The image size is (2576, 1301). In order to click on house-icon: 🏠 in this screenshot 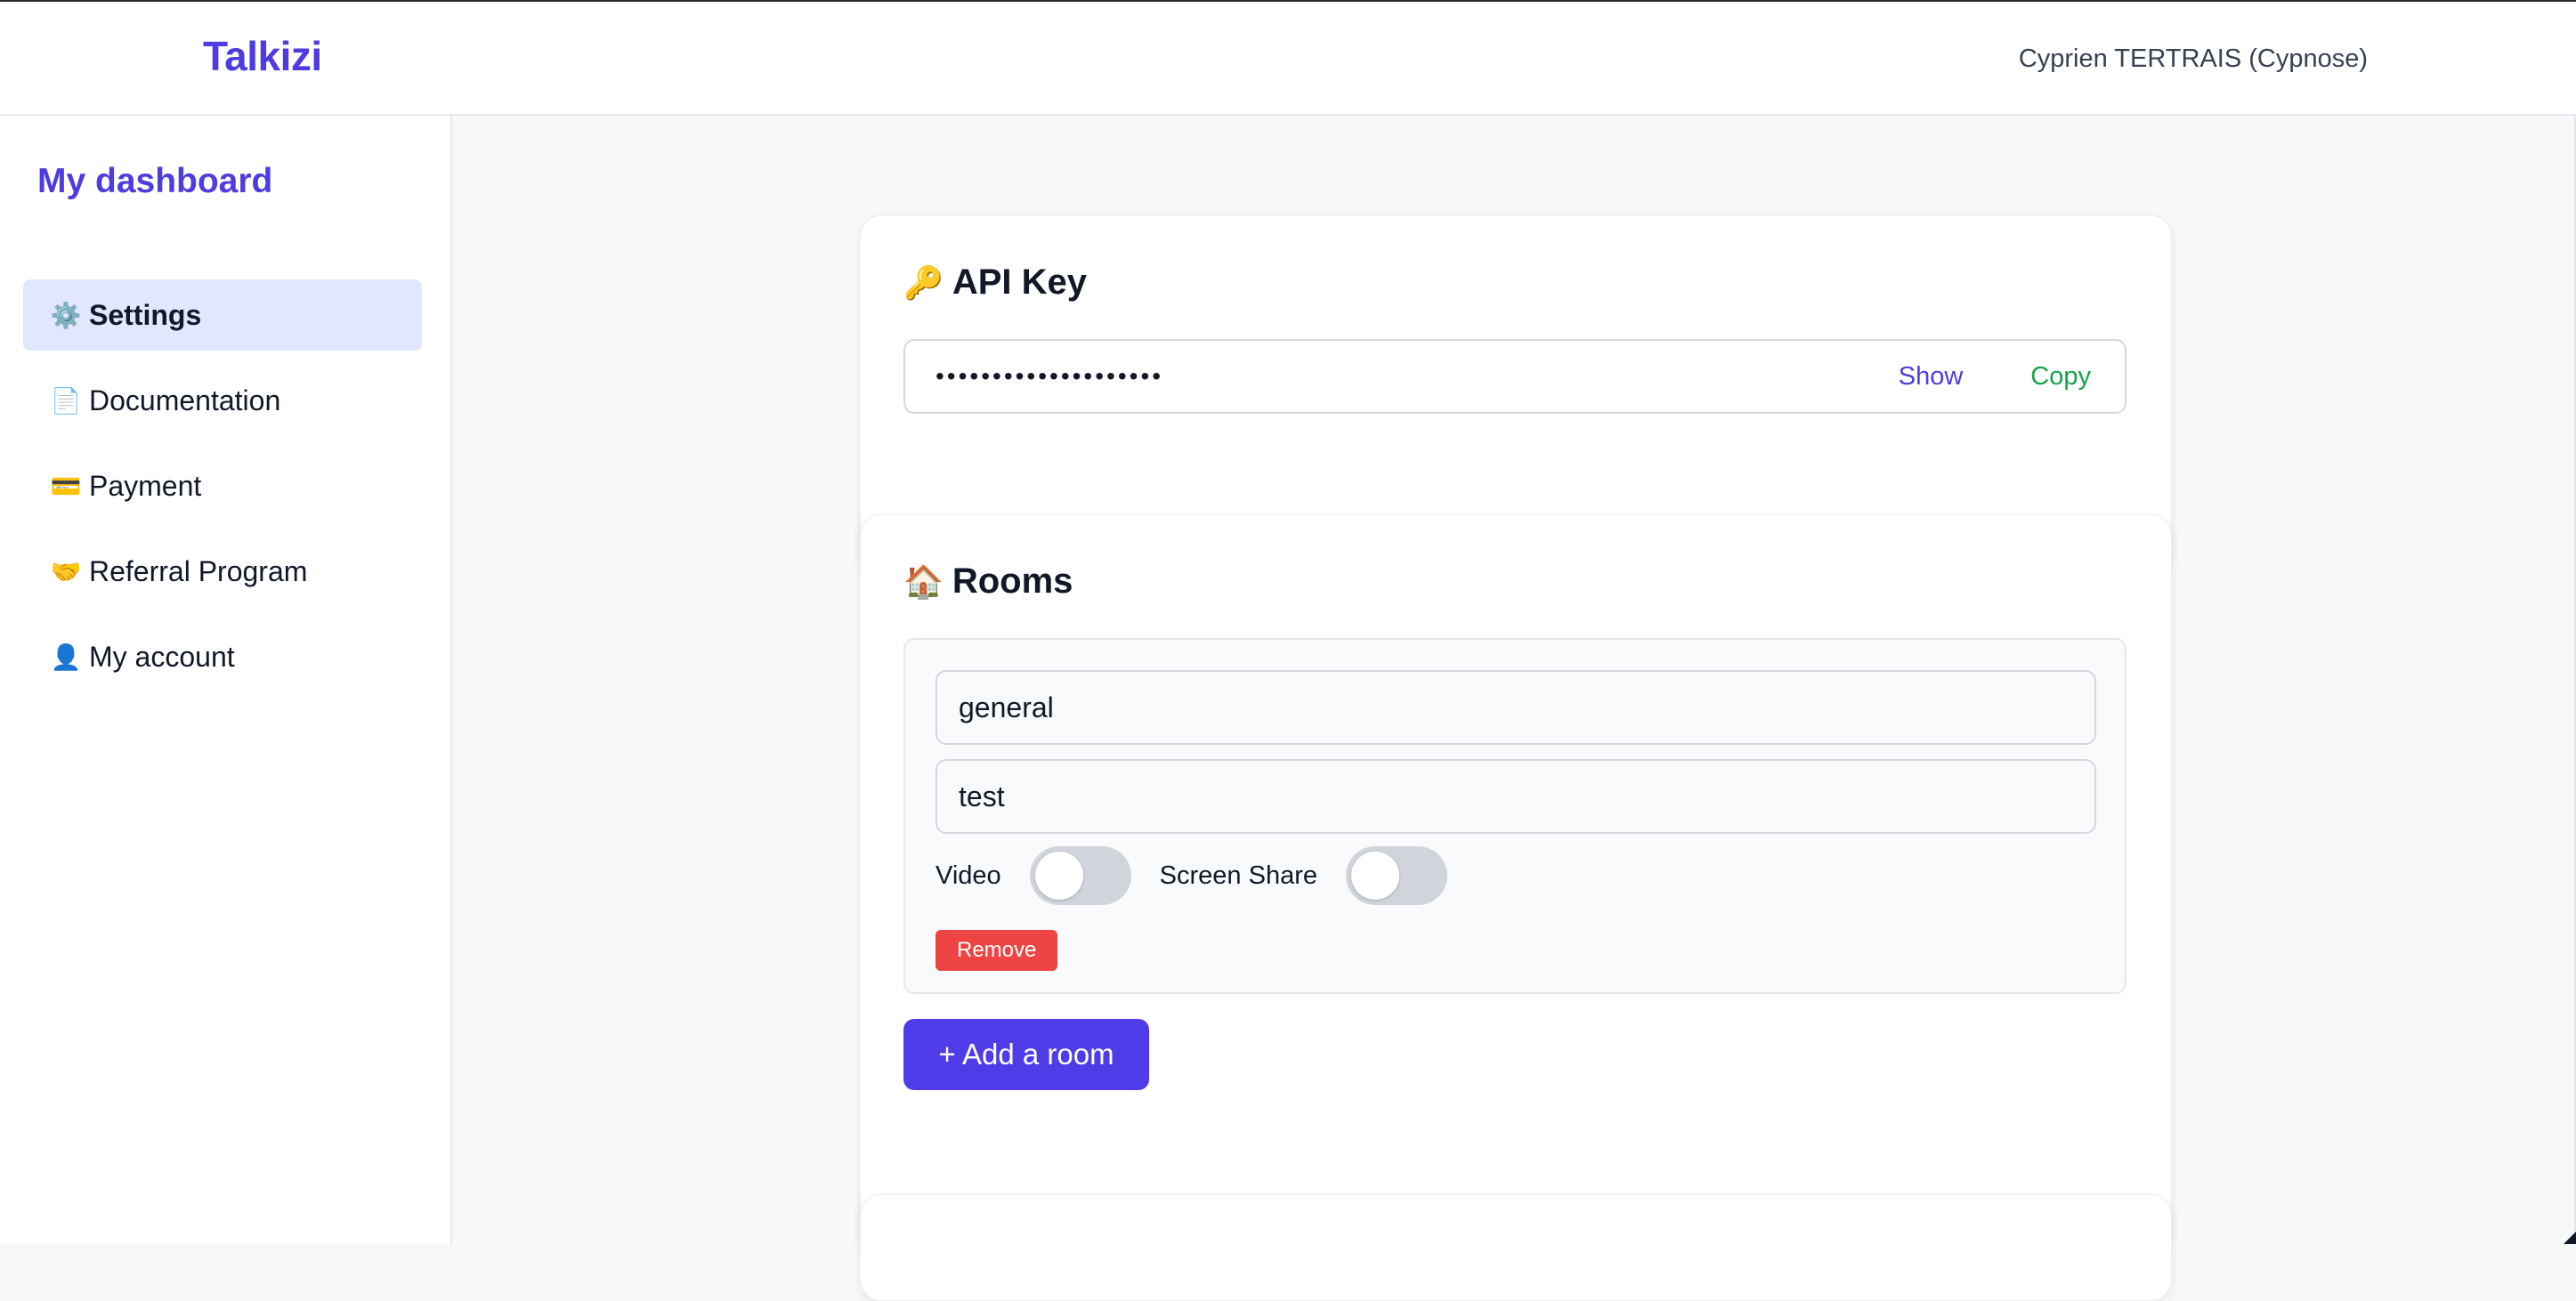, I will do `click(924, 582)`.